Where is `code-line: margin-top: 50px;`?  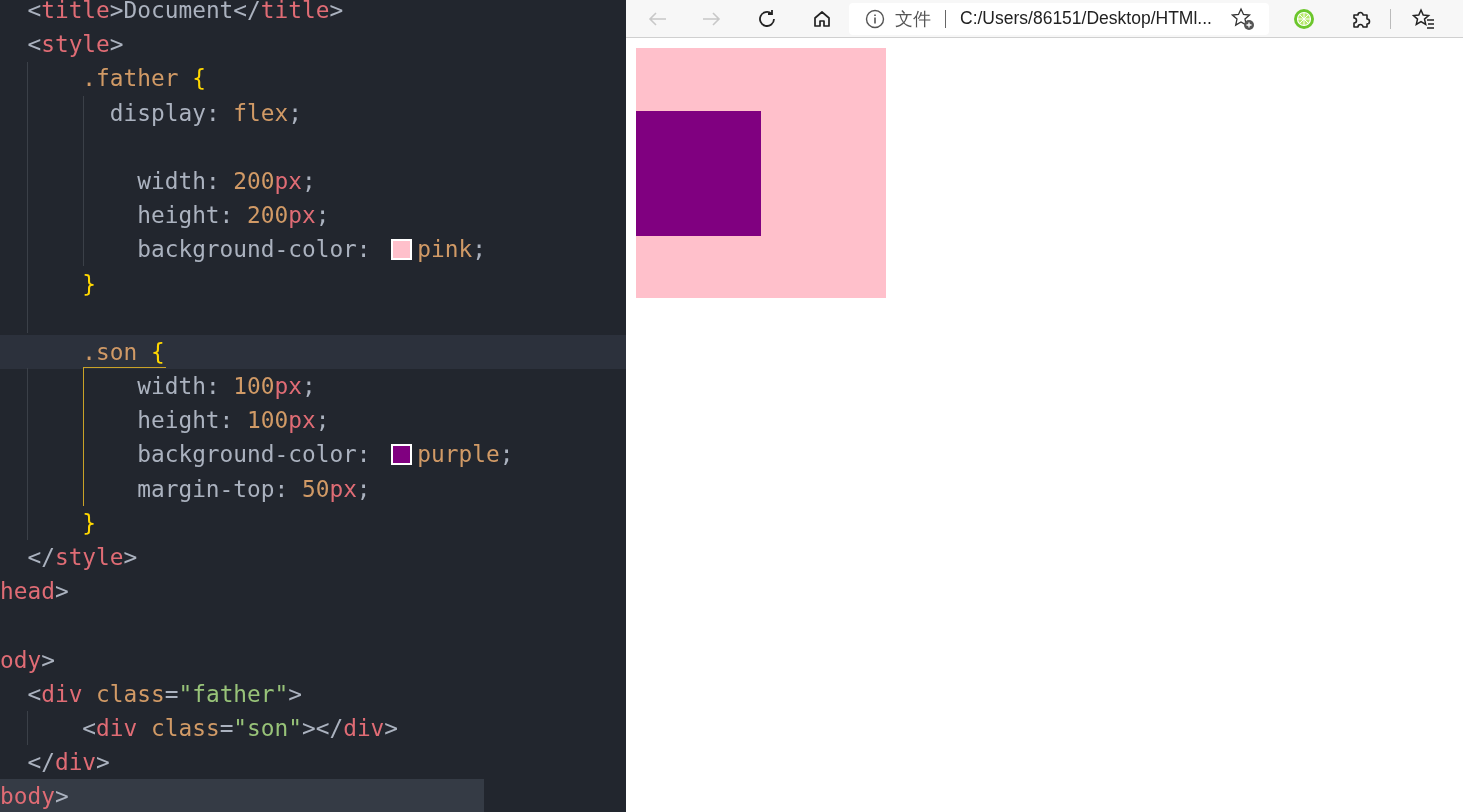
code-line: margin-top: 50px; is located at coordinates (254, 489).